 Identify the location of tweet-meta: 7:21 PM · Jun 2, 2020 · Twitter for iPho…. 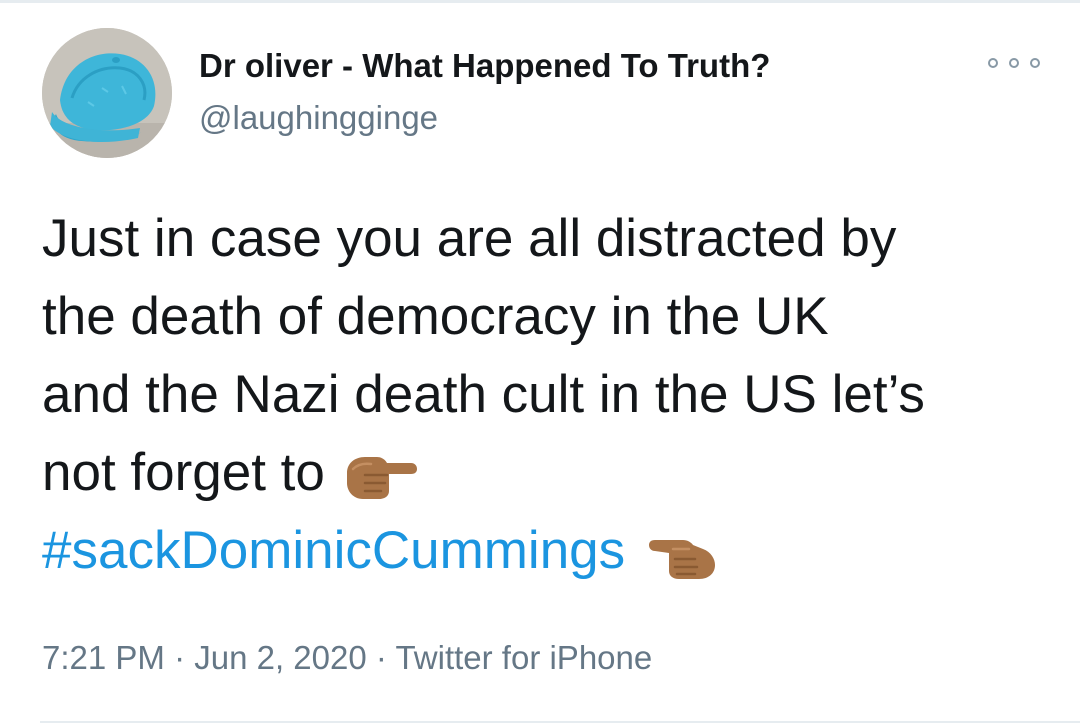
(347, 658).